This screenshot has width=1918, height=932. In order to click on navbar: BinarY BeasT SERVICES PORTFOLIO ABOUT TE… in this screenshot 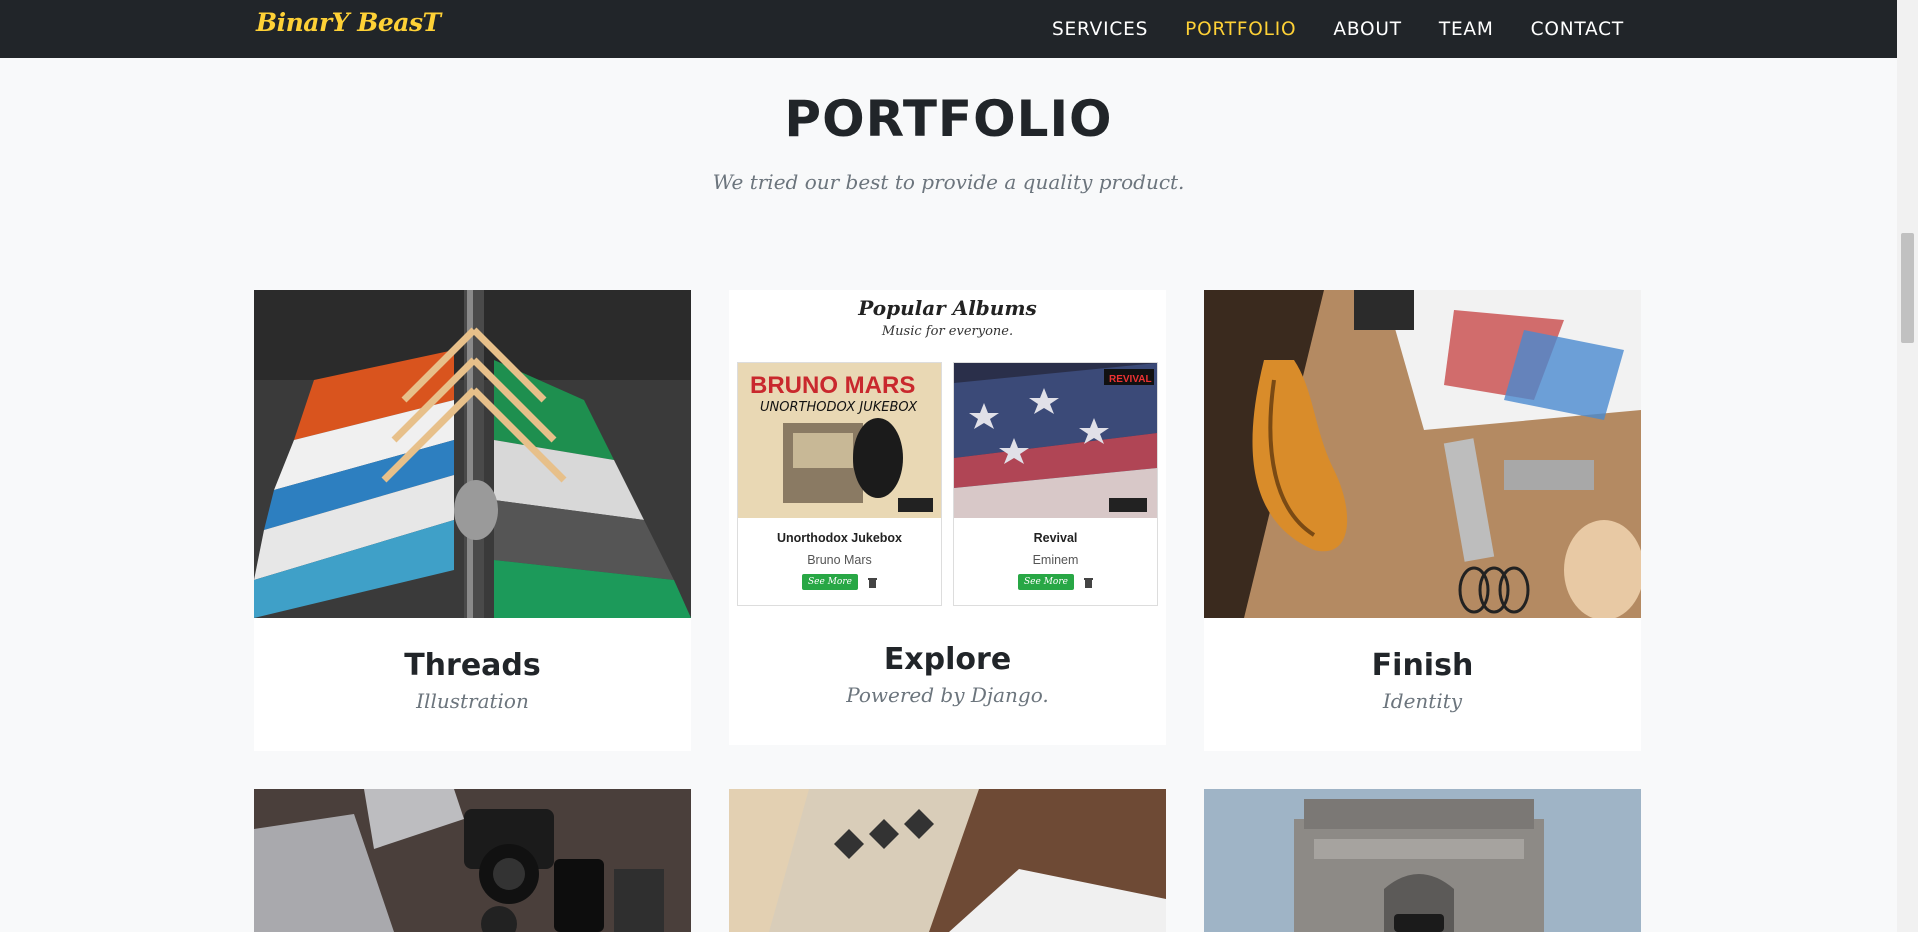, I will do `click(948, 29)`.